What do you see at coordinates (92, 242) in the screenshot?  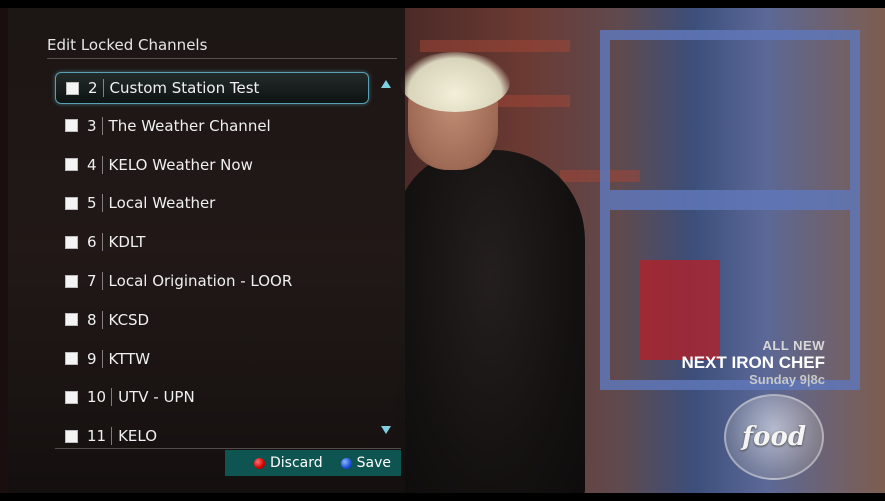 I see `channel-number: 6` at bounding box center [92, 242].